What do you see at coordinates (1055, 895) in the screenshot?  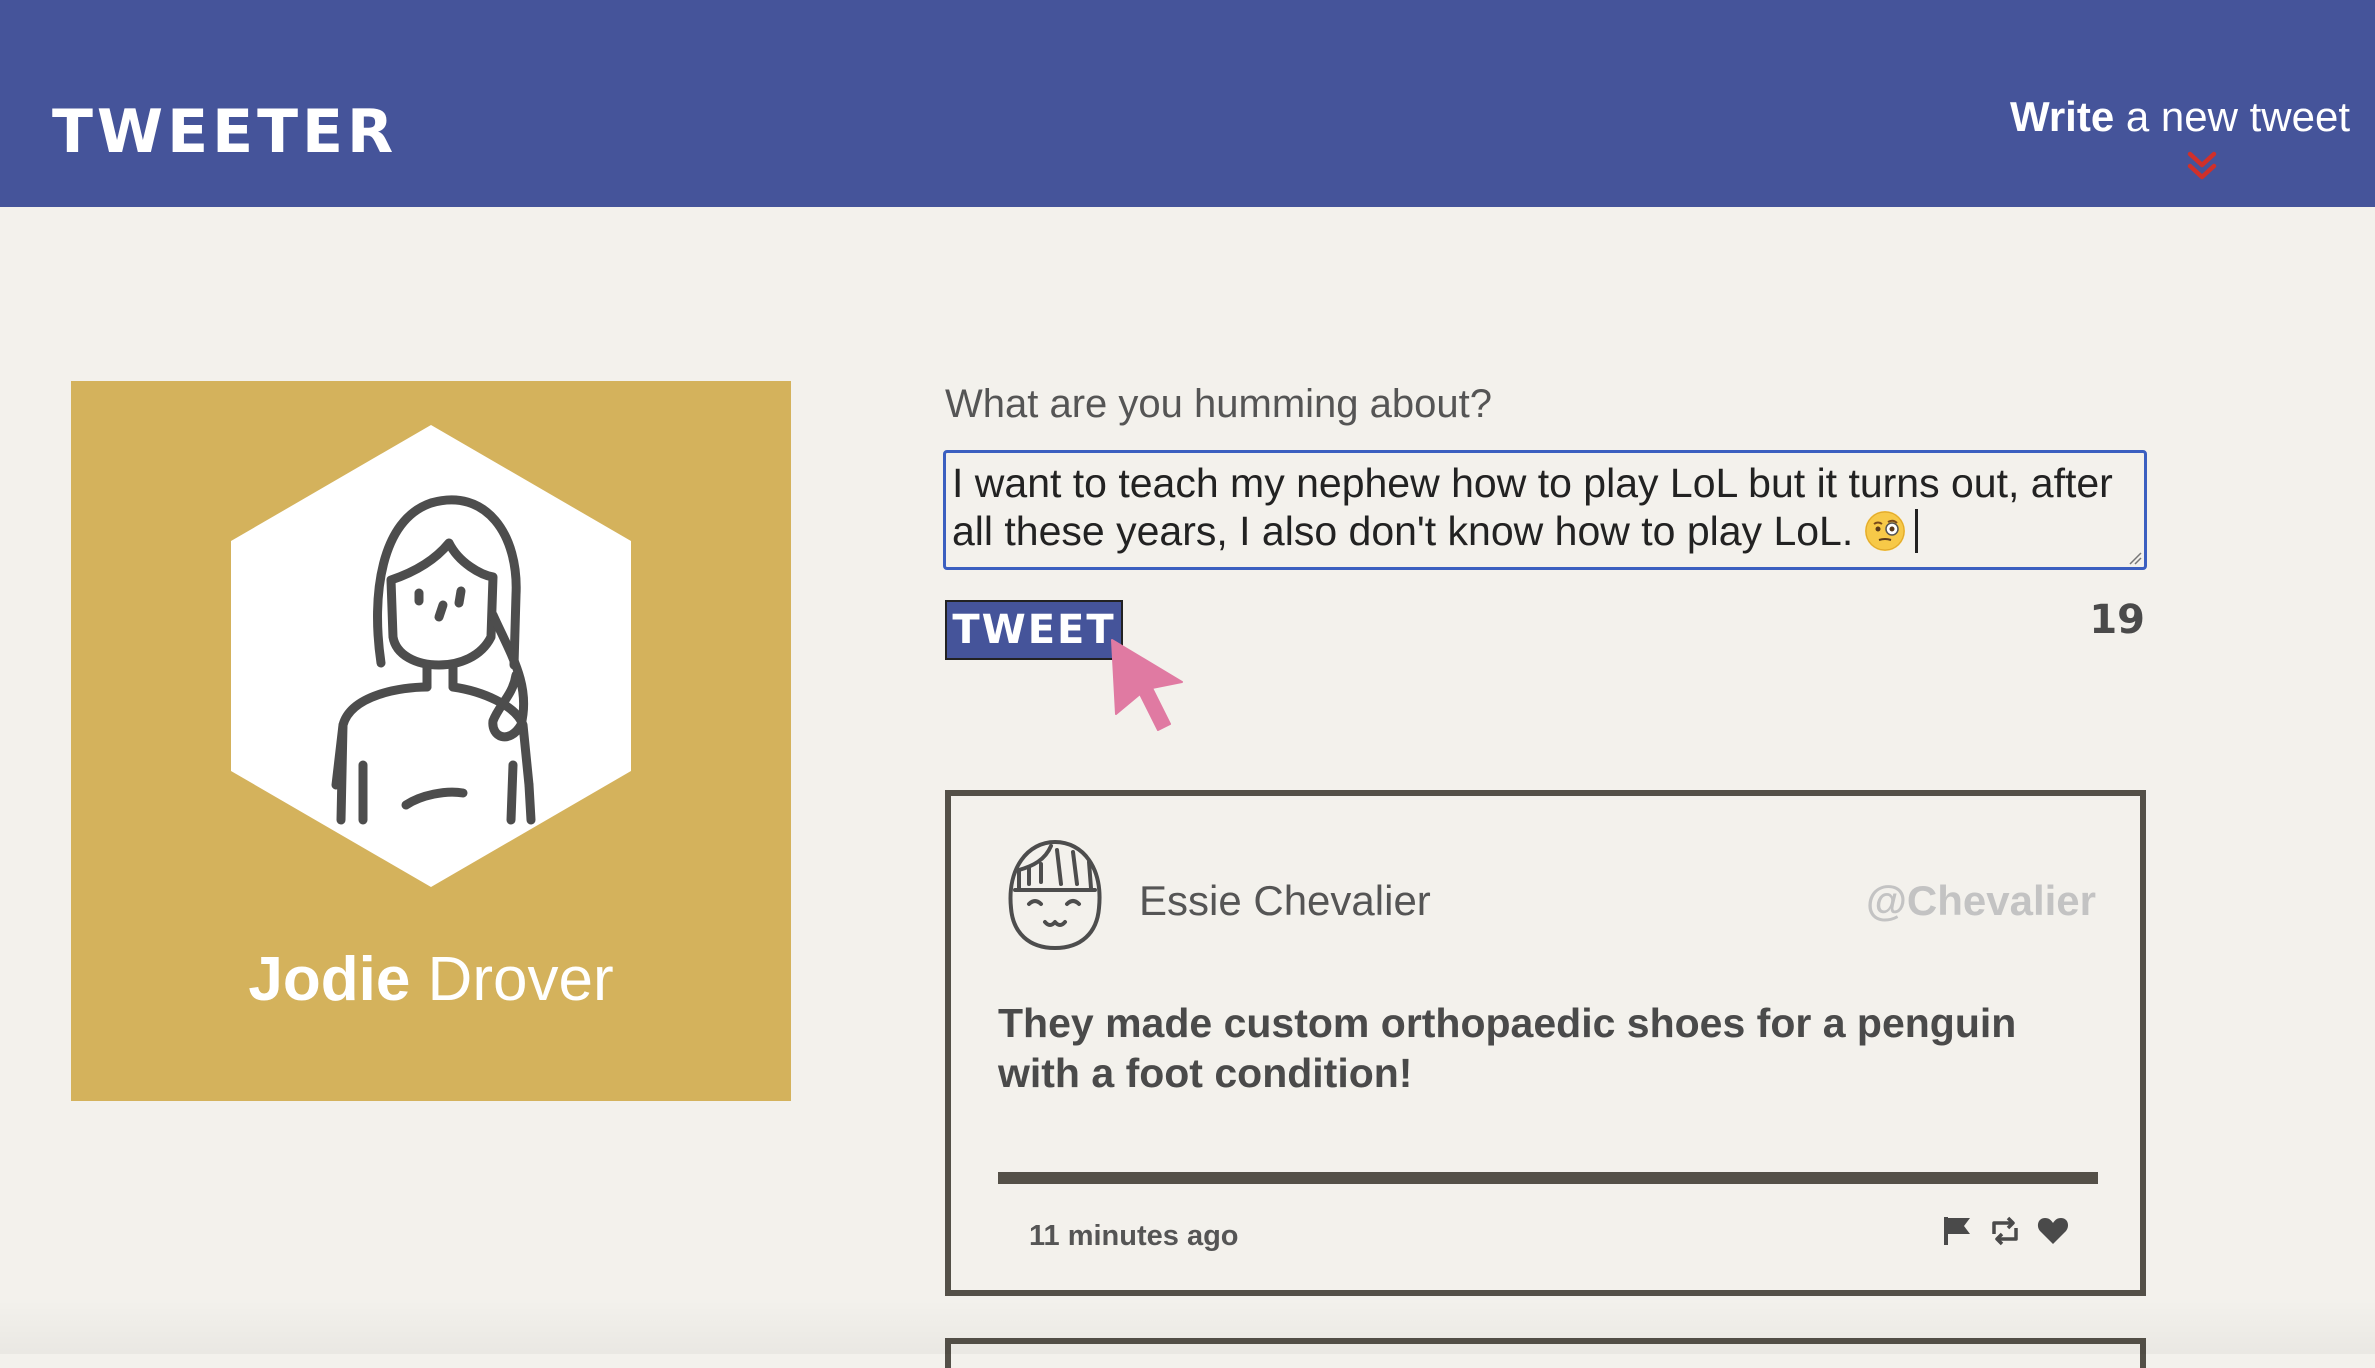 I see `tweet-author-avatar-icon` at bounding box center [1055, 895].